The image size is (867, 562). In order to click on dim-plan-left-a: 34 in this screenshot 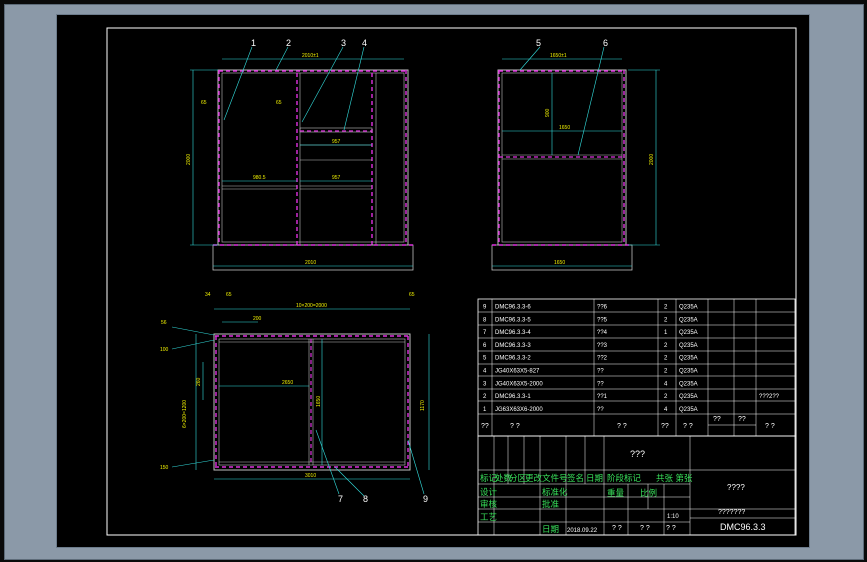, I will do `click(208, 295)`.